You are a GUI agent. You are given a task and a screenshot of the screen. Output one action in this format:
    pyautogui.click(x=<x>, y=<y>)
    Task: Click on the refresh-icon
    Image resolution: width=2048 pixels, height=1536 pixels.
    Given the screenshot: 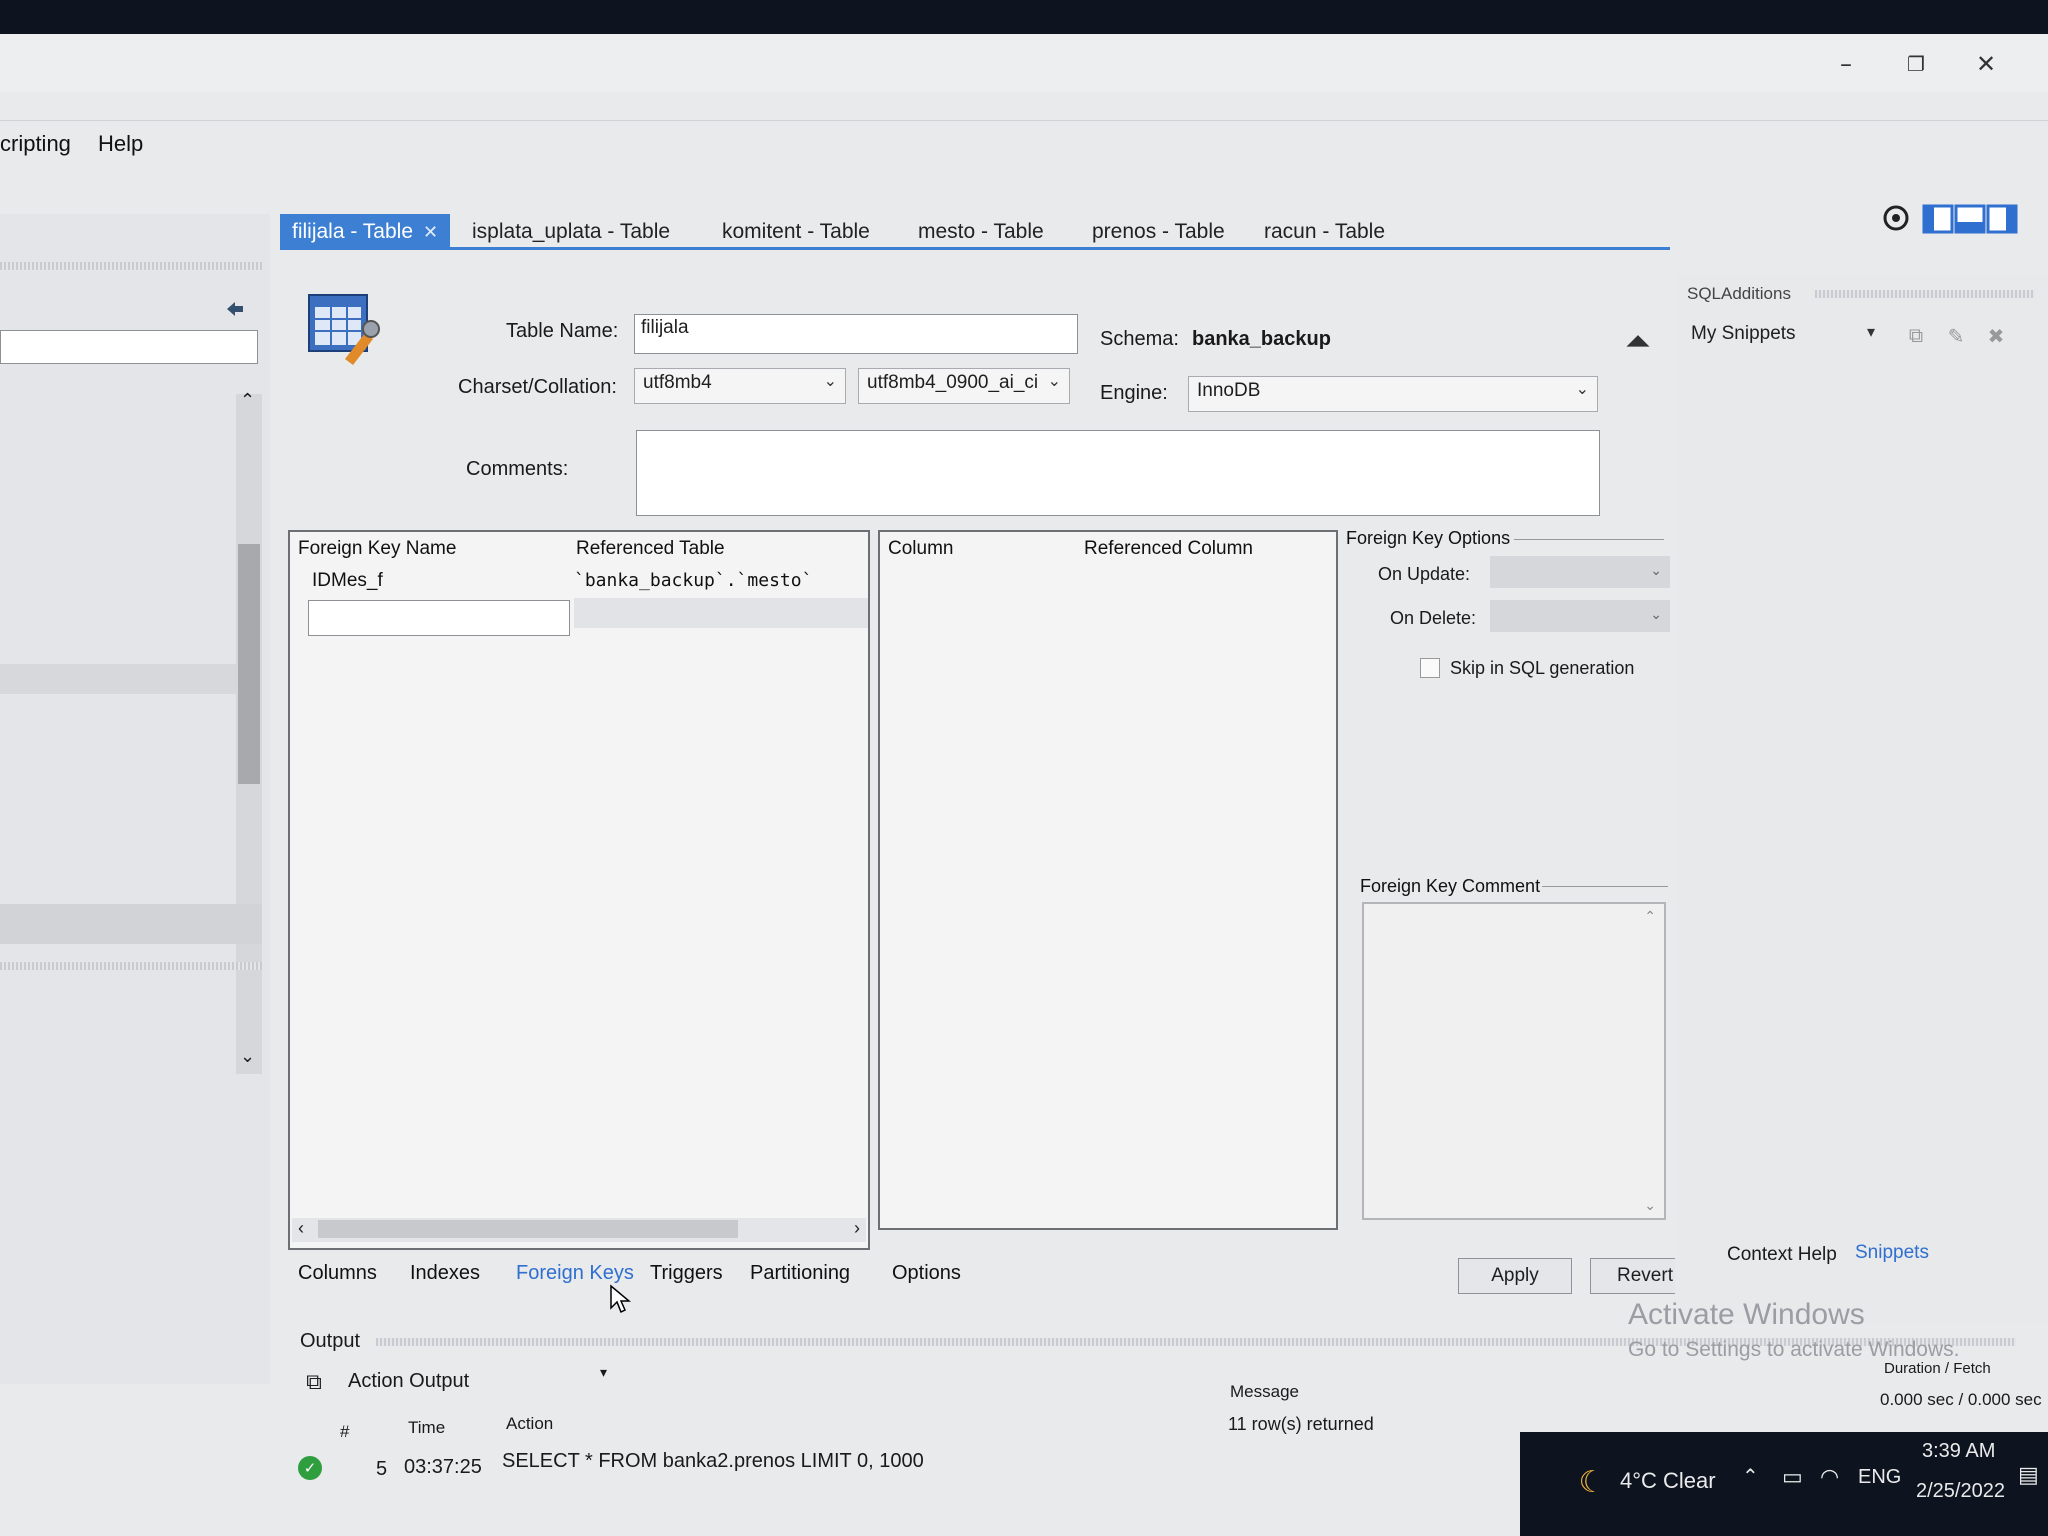 What is the action you would take?
    pyautogui.click(x=235, y=309)
    